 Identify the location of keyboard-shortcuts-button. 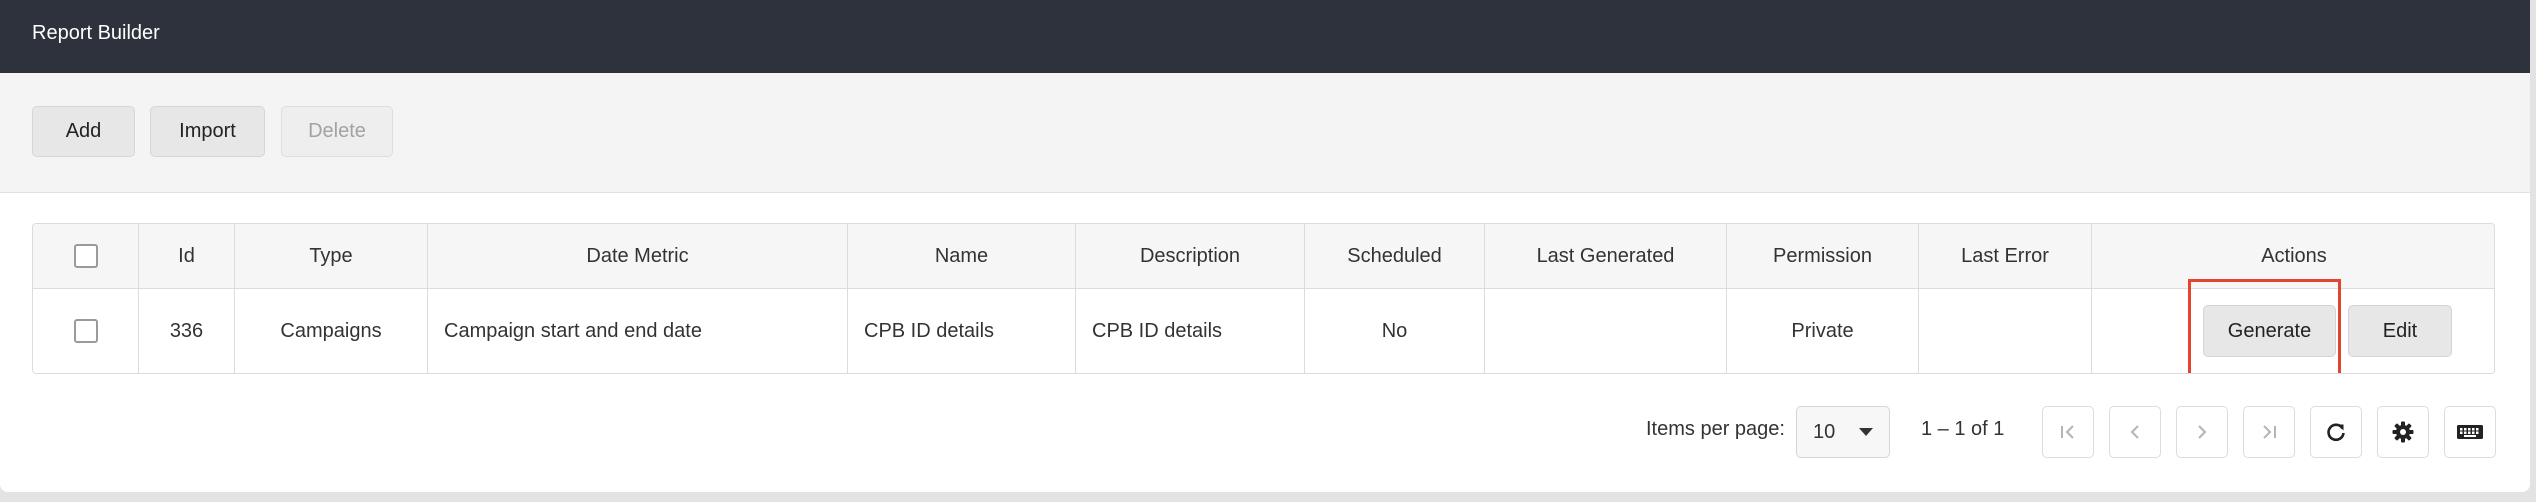
(2470, 432).